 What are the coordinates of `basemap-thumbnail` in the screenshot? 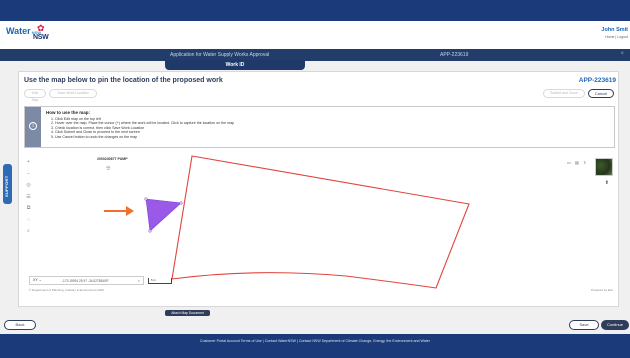 It's located at (604, 167).